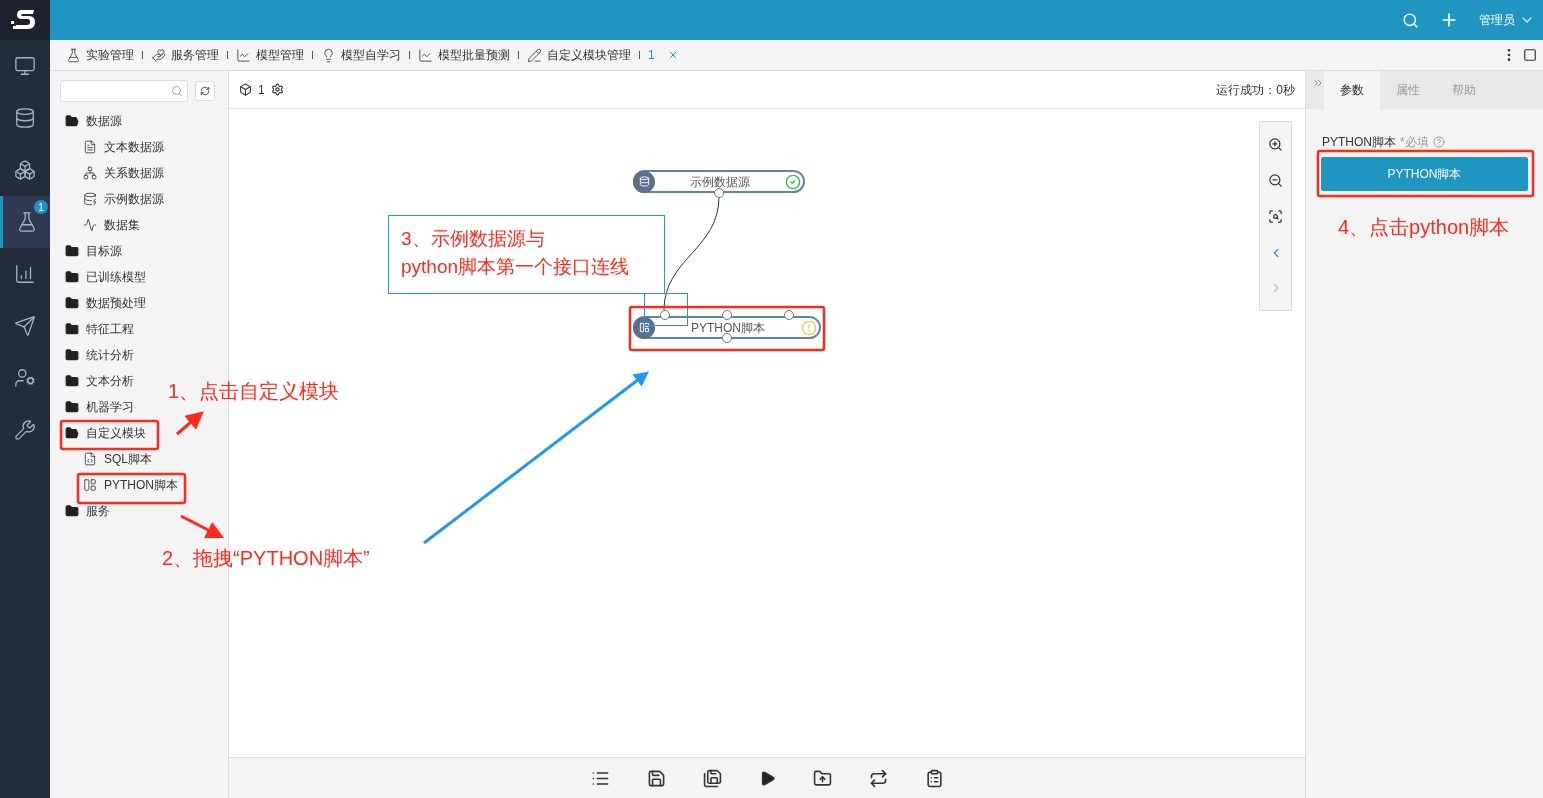 The height and width of the screenshot is (798, 1543). What do you see at coordinates (1275, 217) in the screenshot?
I see `fit-view-icon` at bounding box center [1275, 217].